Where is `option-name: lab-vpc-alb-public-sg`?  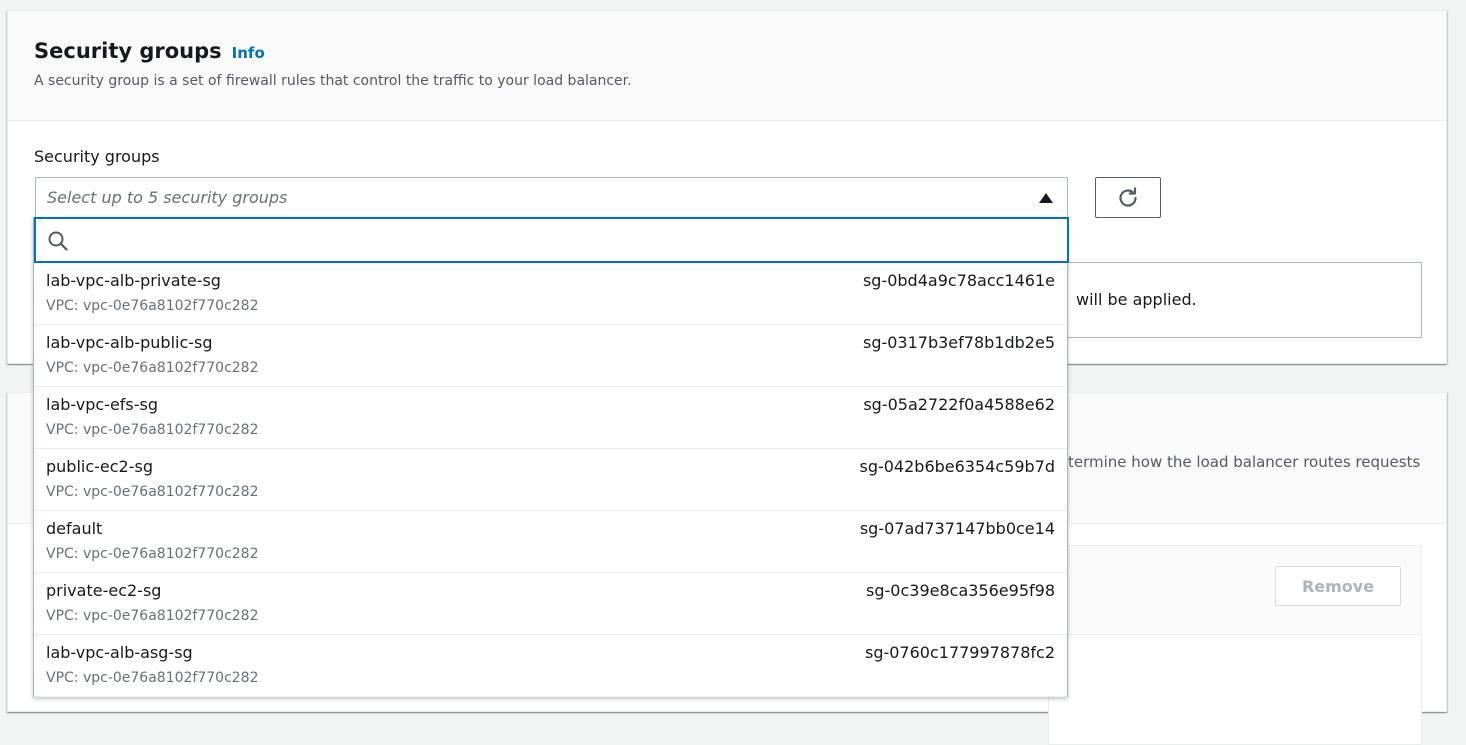 option-name: lab-vpc-alb-public-sg is located at coordinates (129, 342).